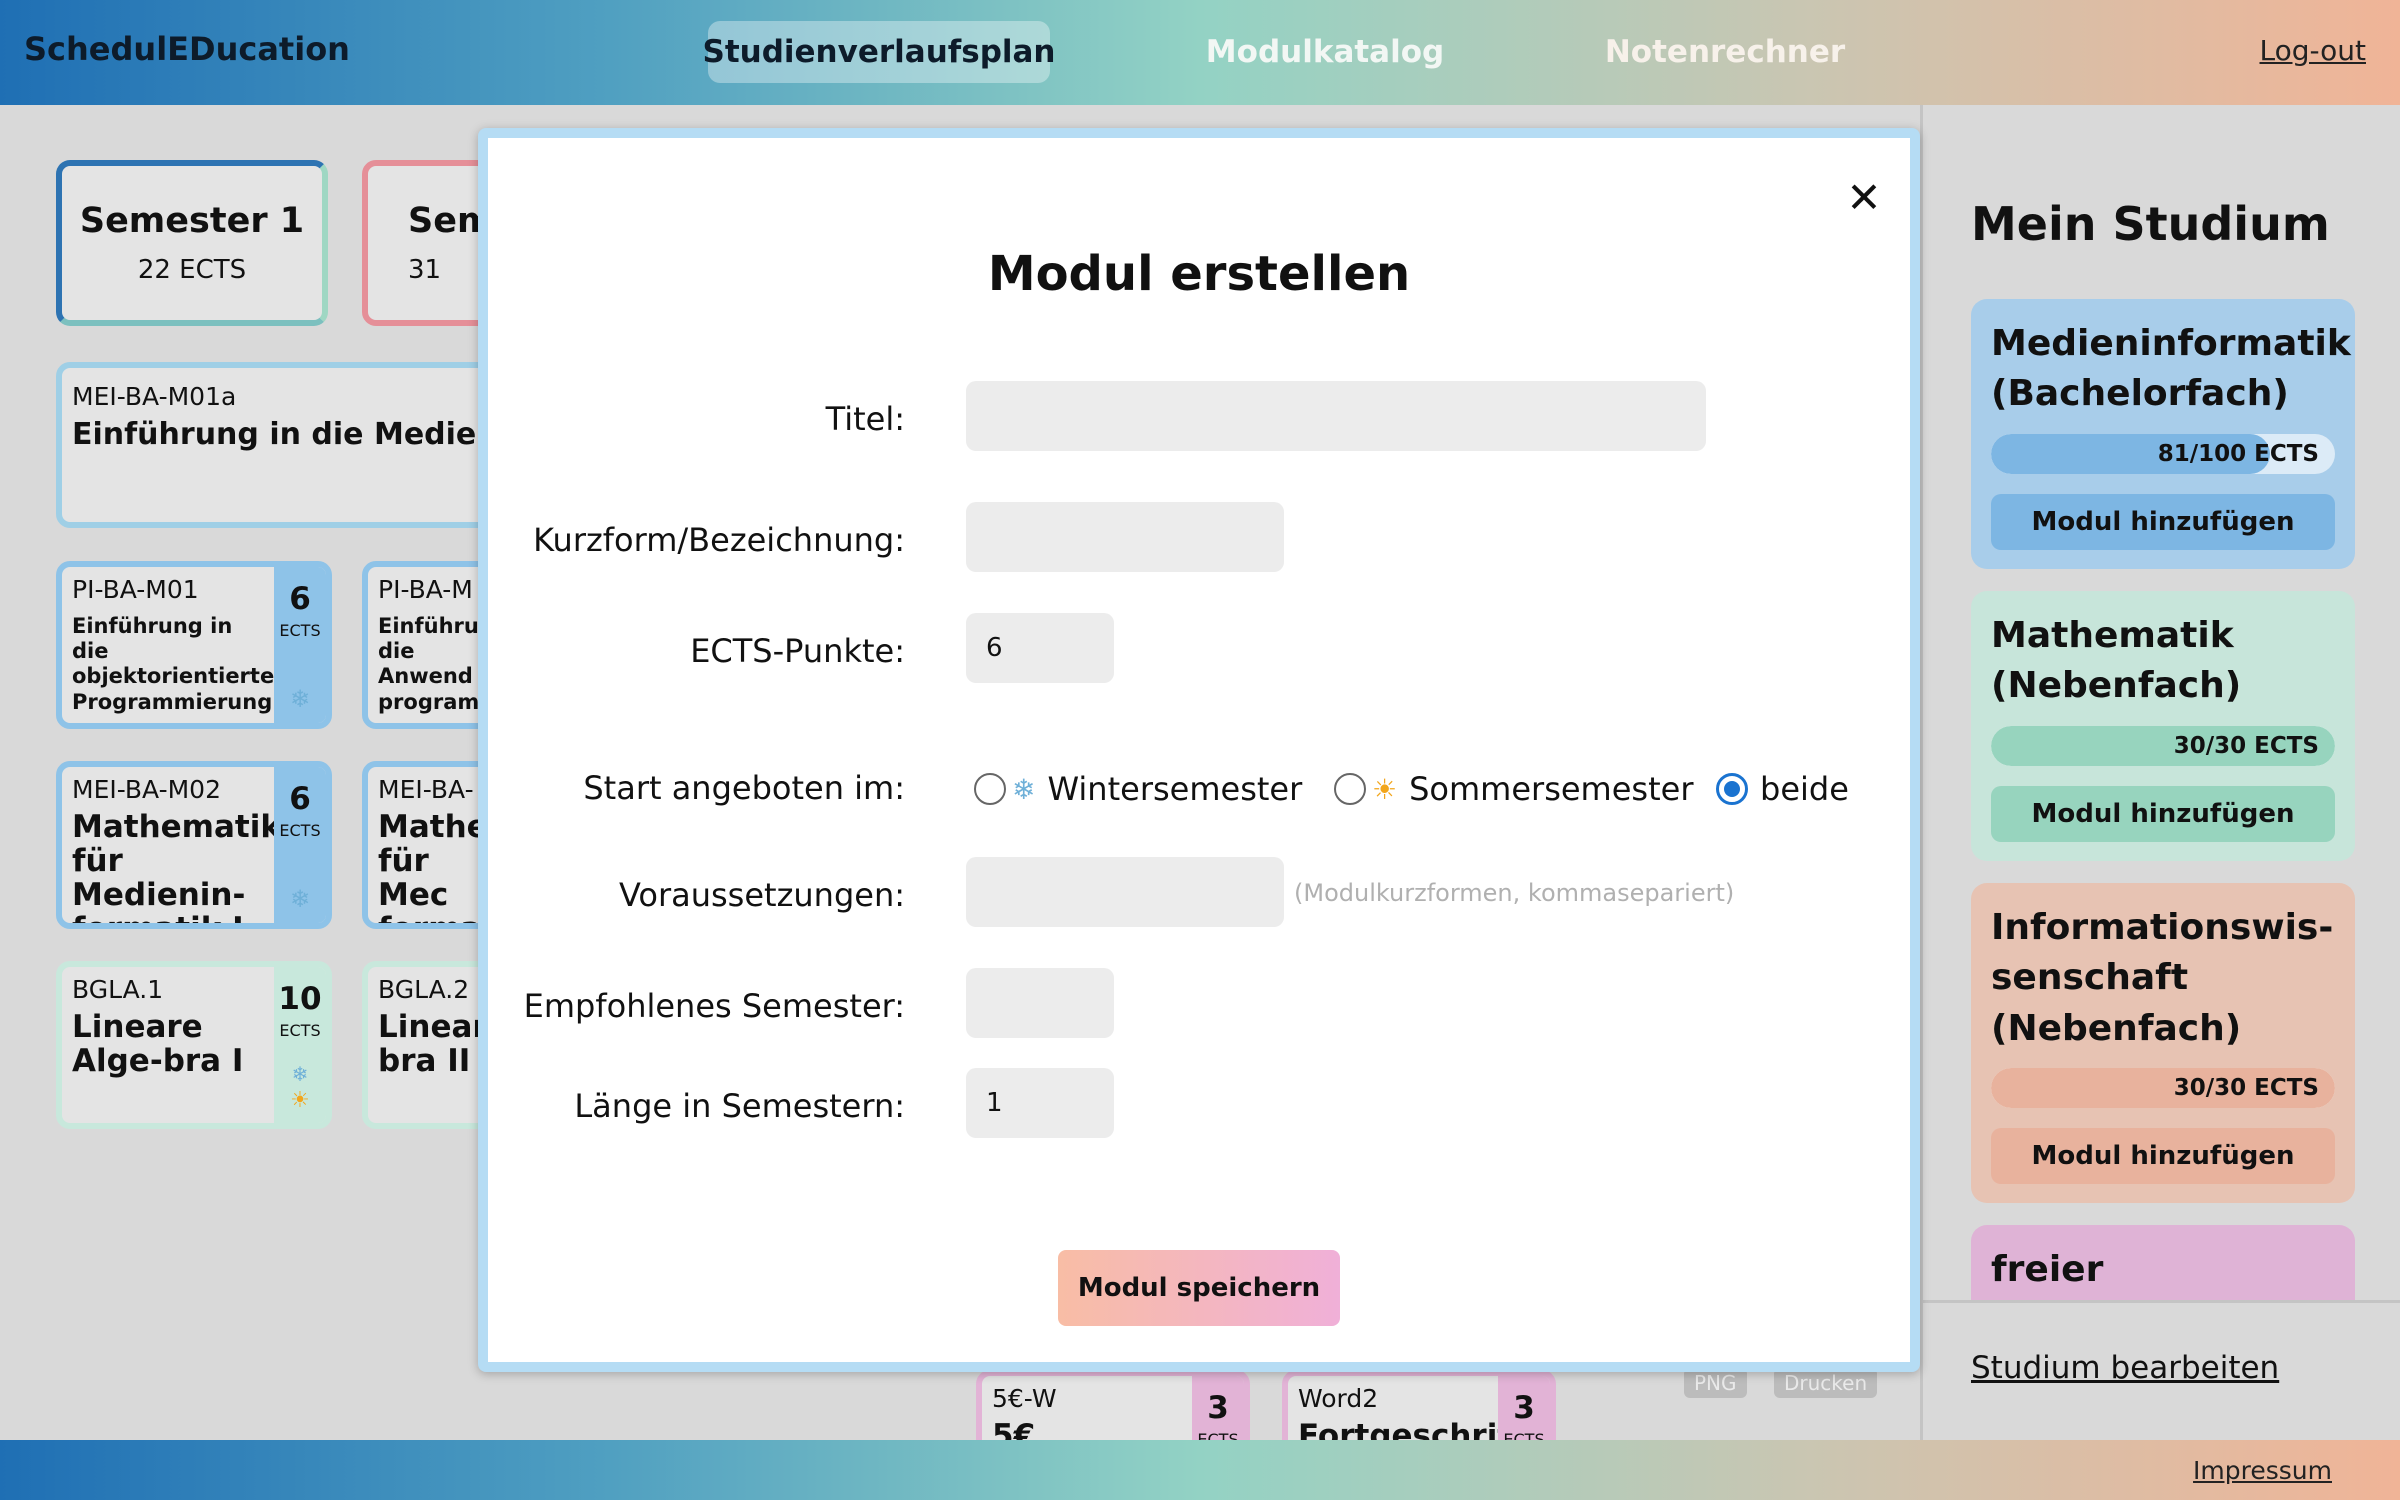 Image resolution: width=2400 pixels, height=1500 pixels. I want to click on nav-studienverlaufsplan: Studienverlaufsplan, so click(879, 52).